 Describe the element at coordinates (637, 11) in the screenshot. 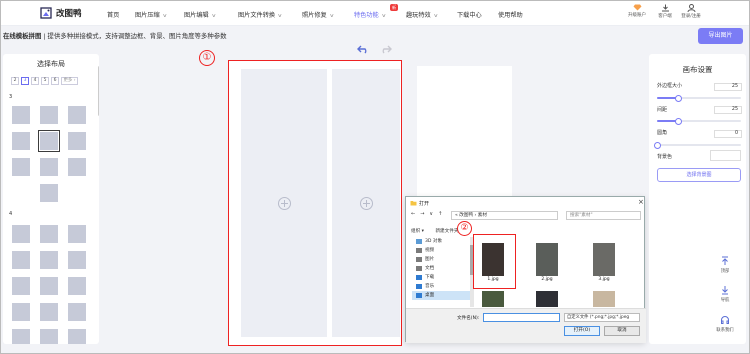

I see `upgrade-account-button: 升级账户` at that location.